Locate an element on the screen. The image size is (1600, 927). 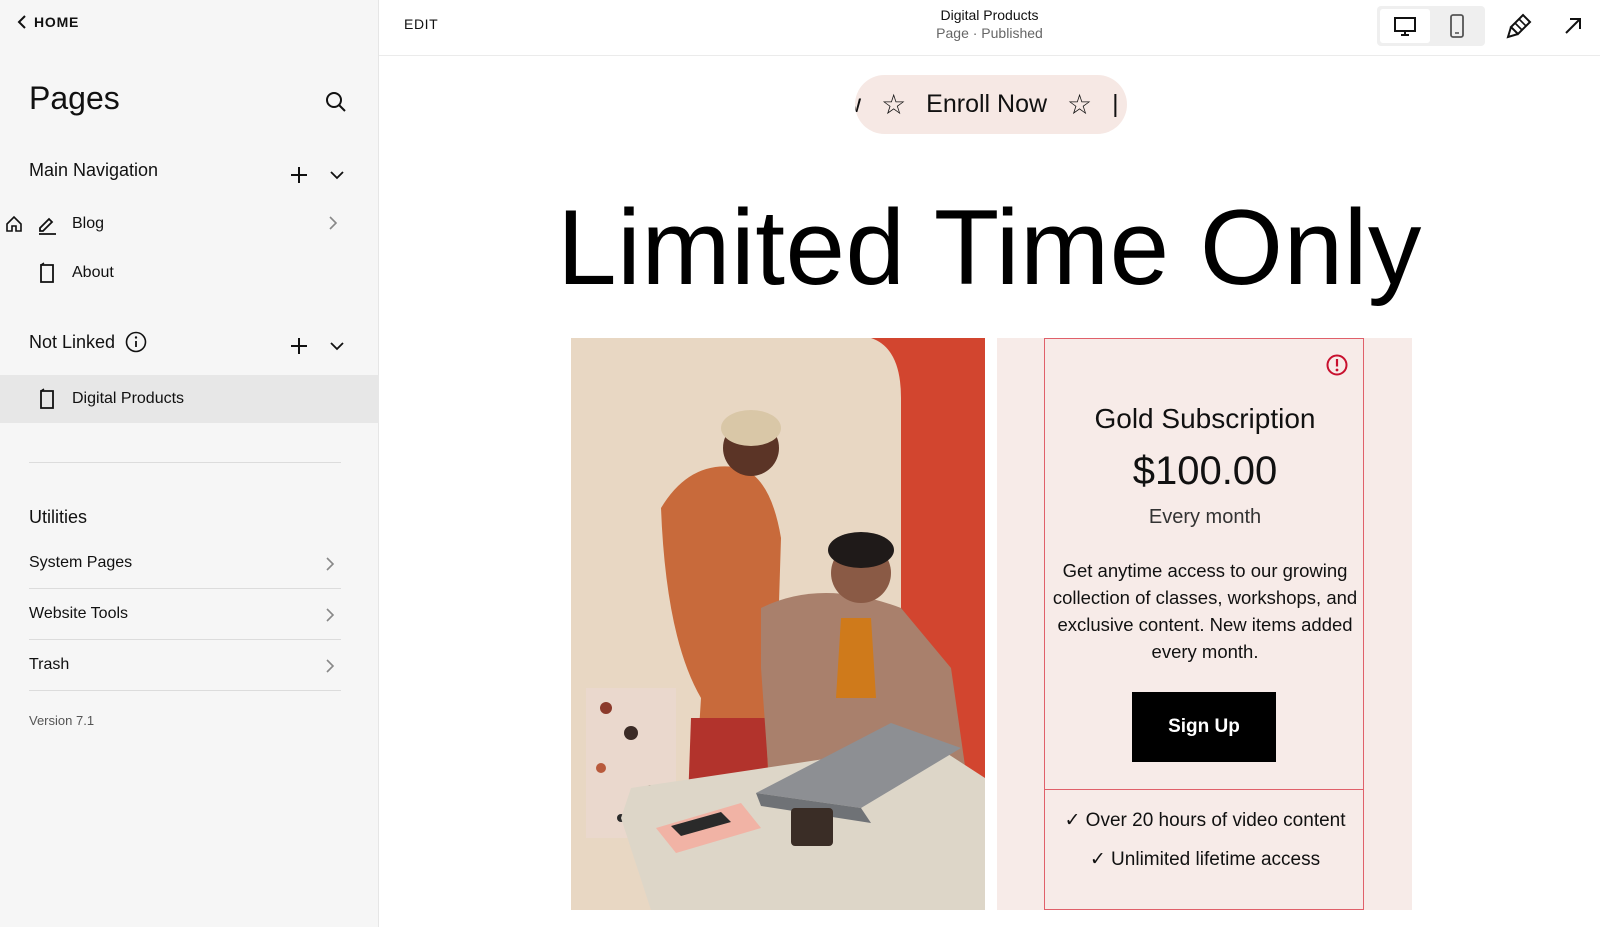
add-page-not-linked-button is located at coordinates (299, 346).